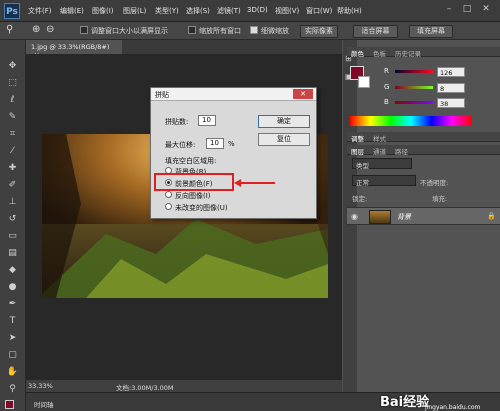 This screenshot has height=411, width=500. I want to click on annotation-arrow-head-icon, so click(237, 183).